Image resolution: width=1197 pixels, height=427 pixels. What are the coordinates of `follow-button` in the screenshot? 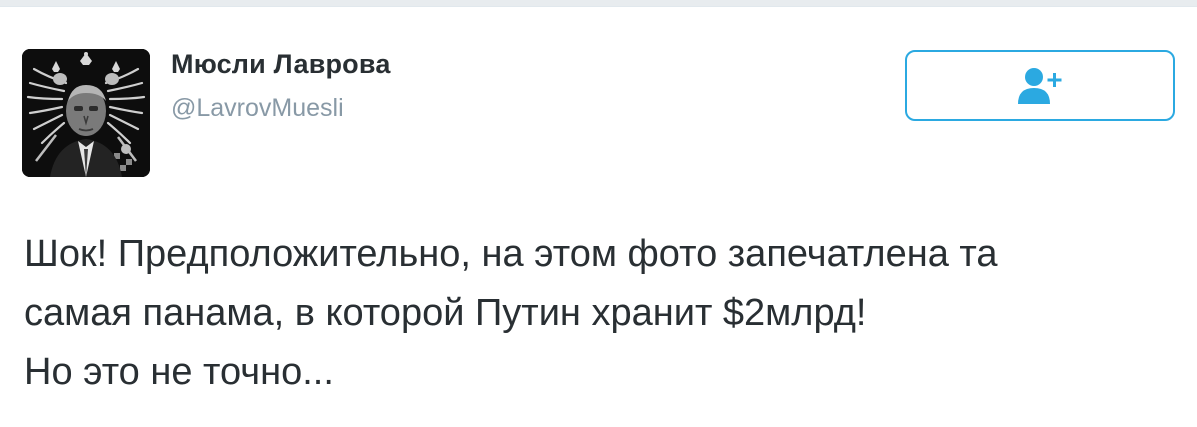 It's located at (1040, 85).